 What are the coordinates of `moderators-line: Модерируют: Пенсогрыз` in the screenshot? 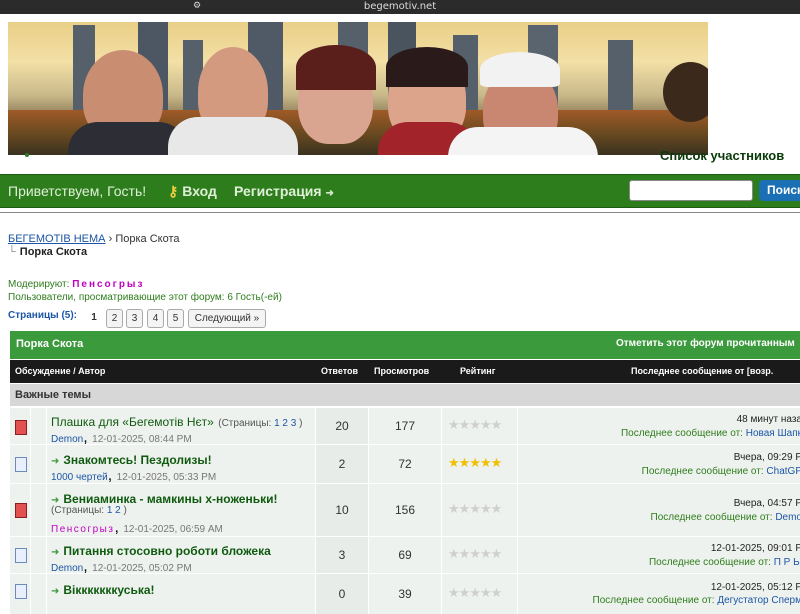 It's located at (76, 284).